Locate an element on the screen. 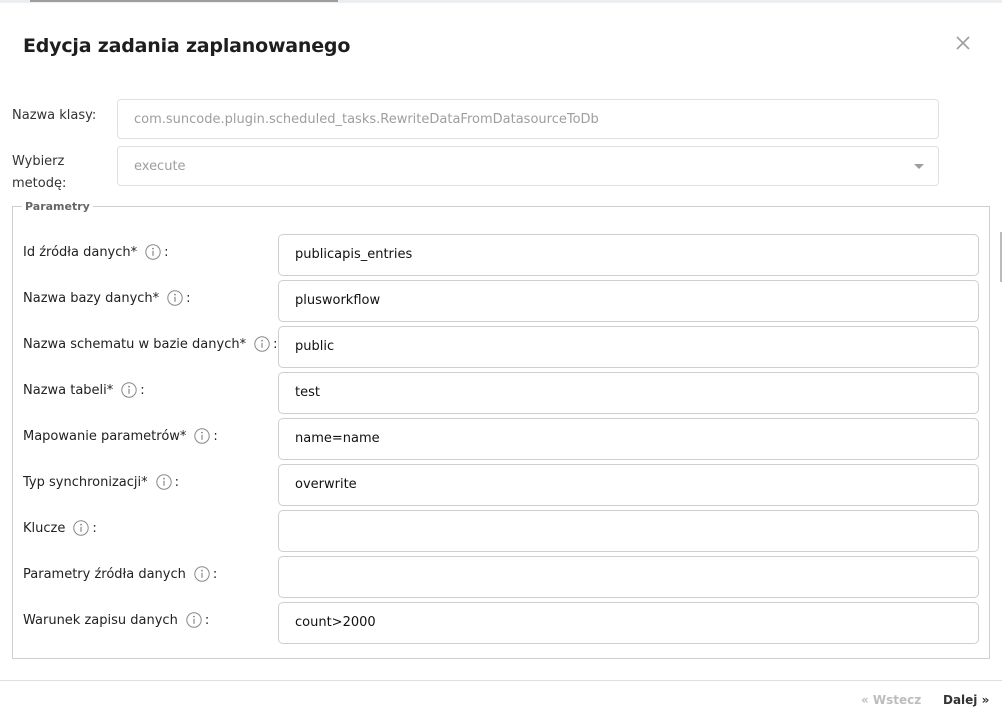 This screenshot has height=721, width=1002. parameter-mapping-input: name=name is located at coordinates (628, 439).